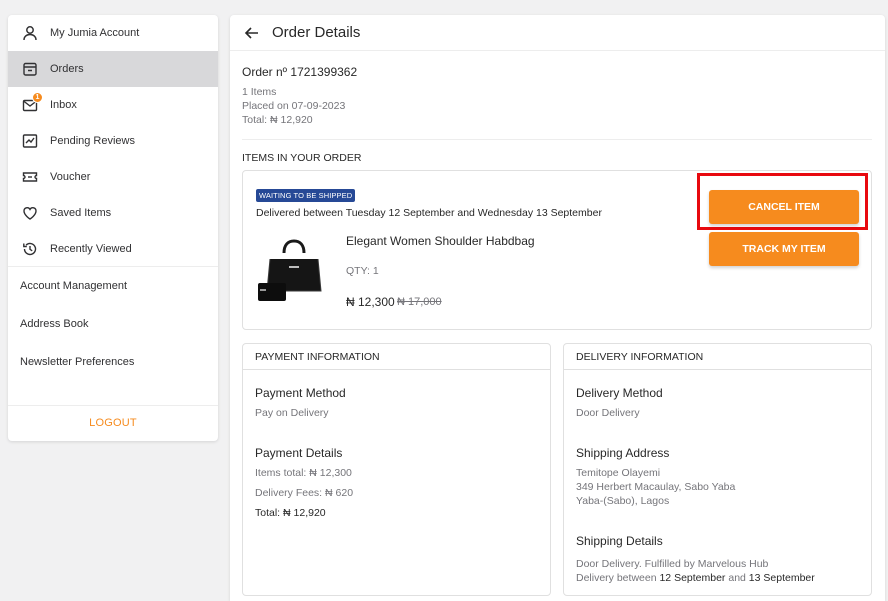  What do you see at coordinates (362, 271) in the screenshot?
I see `product-quantity: QTY: 1` at bounding box center [362, 271].